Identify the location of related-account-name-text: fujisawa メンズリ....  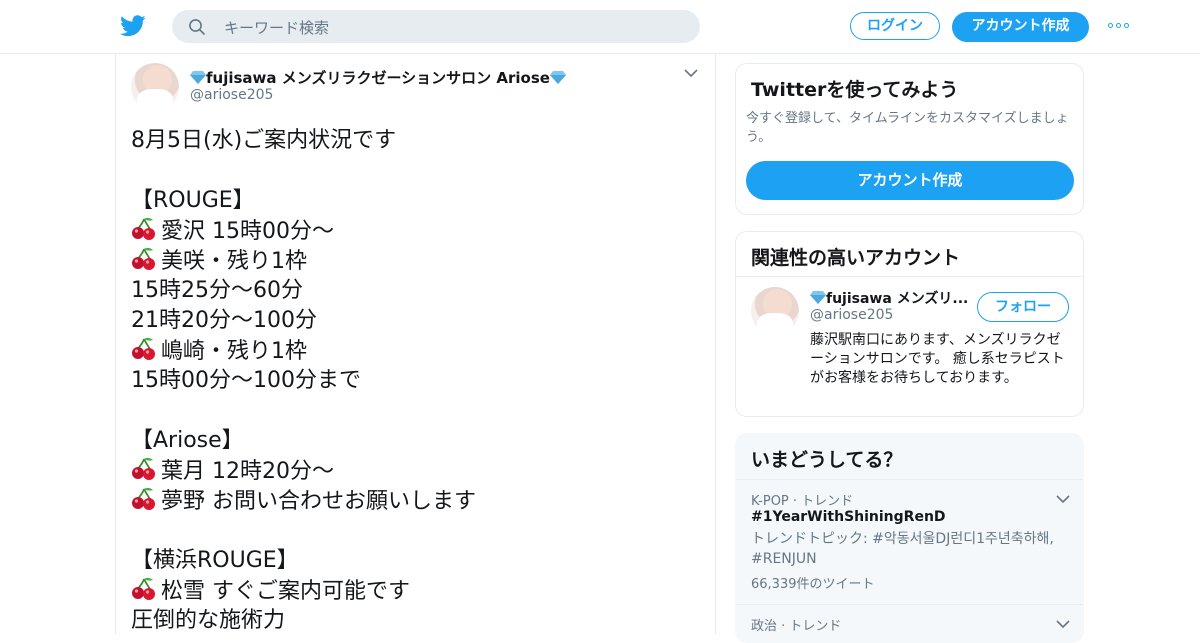
(897, 299).